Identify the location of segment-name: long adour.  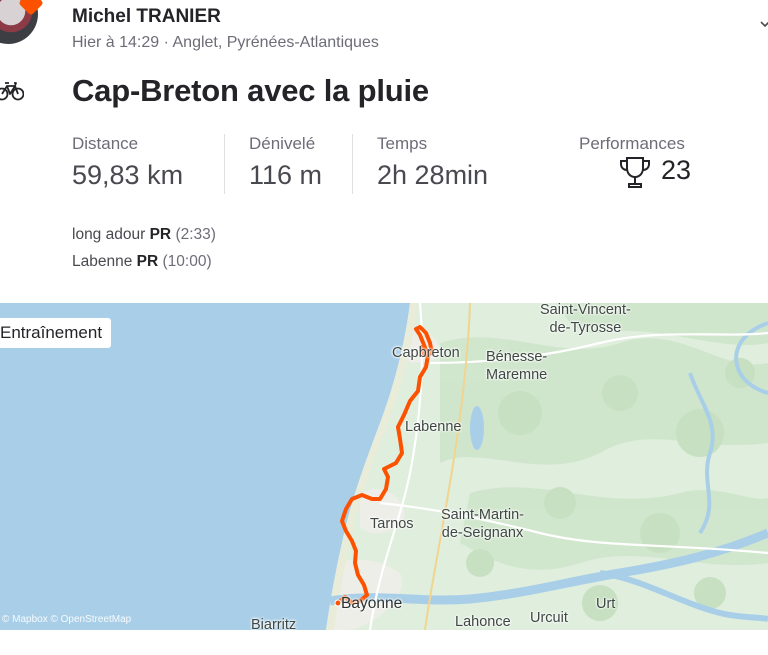
(109, 234).